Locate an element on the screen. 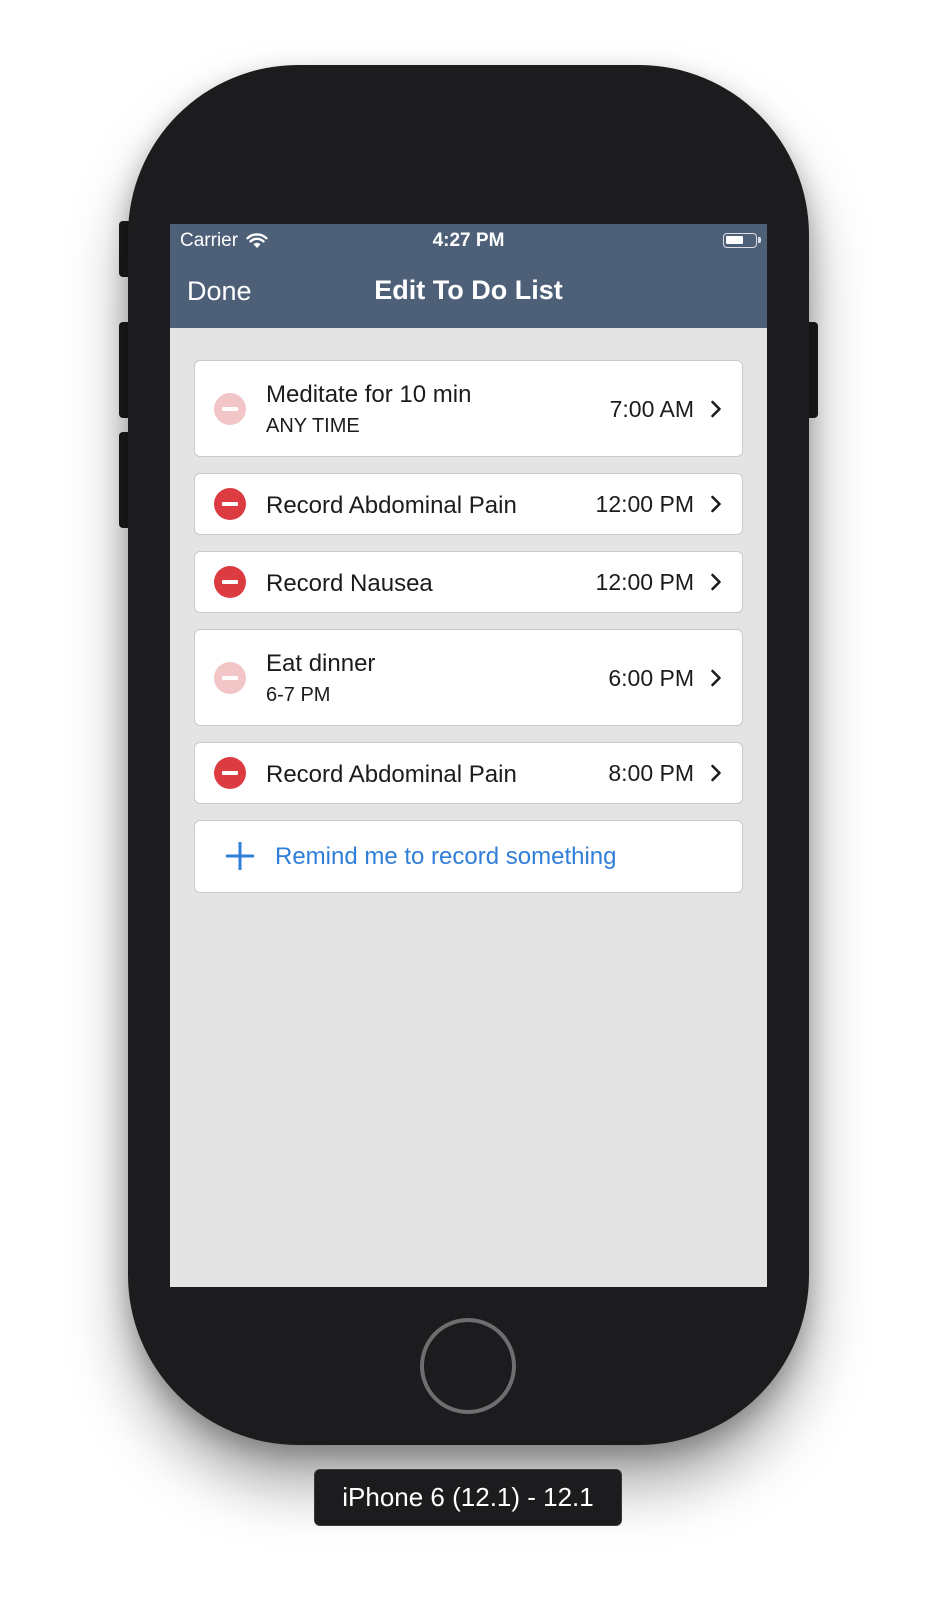 The height and width of the screenshot is (1606, 936). status-bar: Carrier 4:27 PM is located at coordinates (468, 241).